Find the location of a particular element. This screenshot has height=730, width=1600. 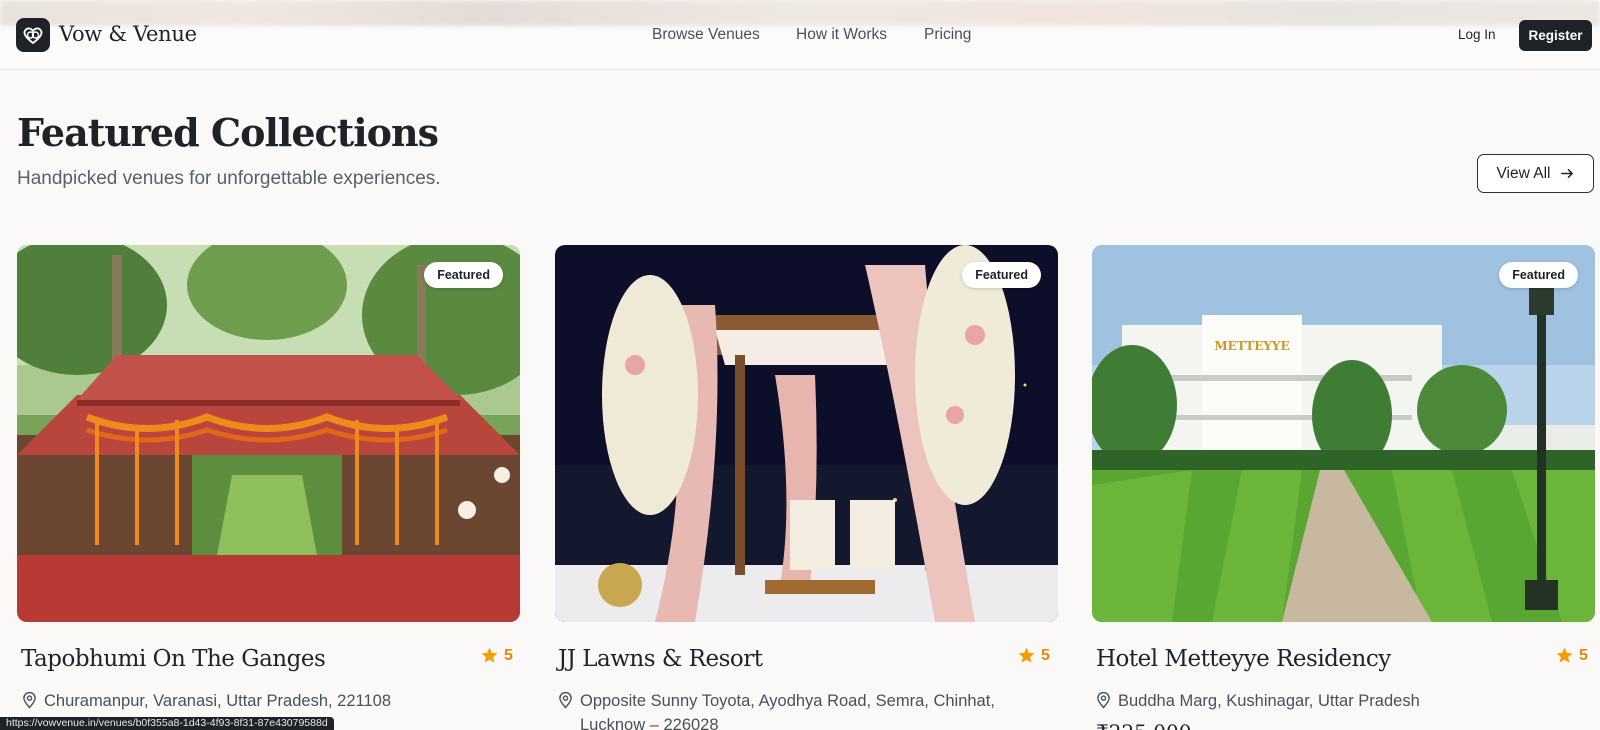

header-background-strip is located at coordinates (800, 13).